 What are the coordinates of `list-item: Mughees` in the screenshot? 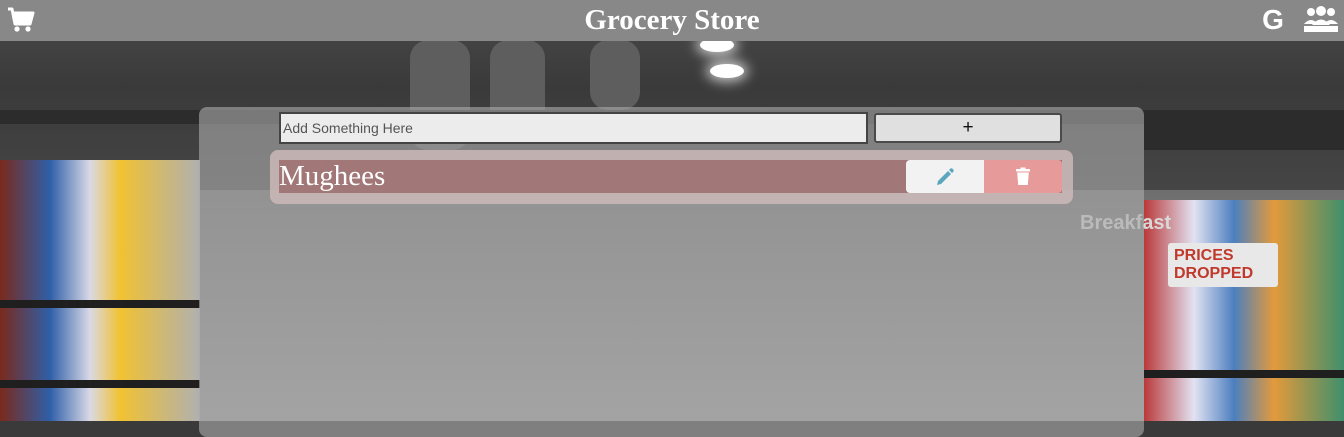 It's located at (671, 177).